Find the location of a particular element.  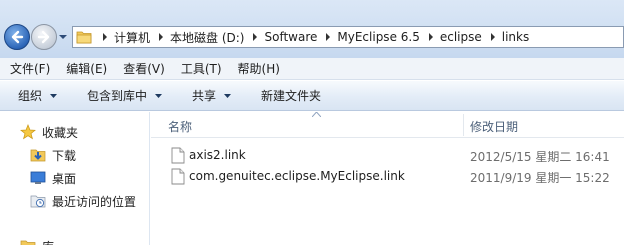

arrow-right-icon is located at coordinates (43, 37).